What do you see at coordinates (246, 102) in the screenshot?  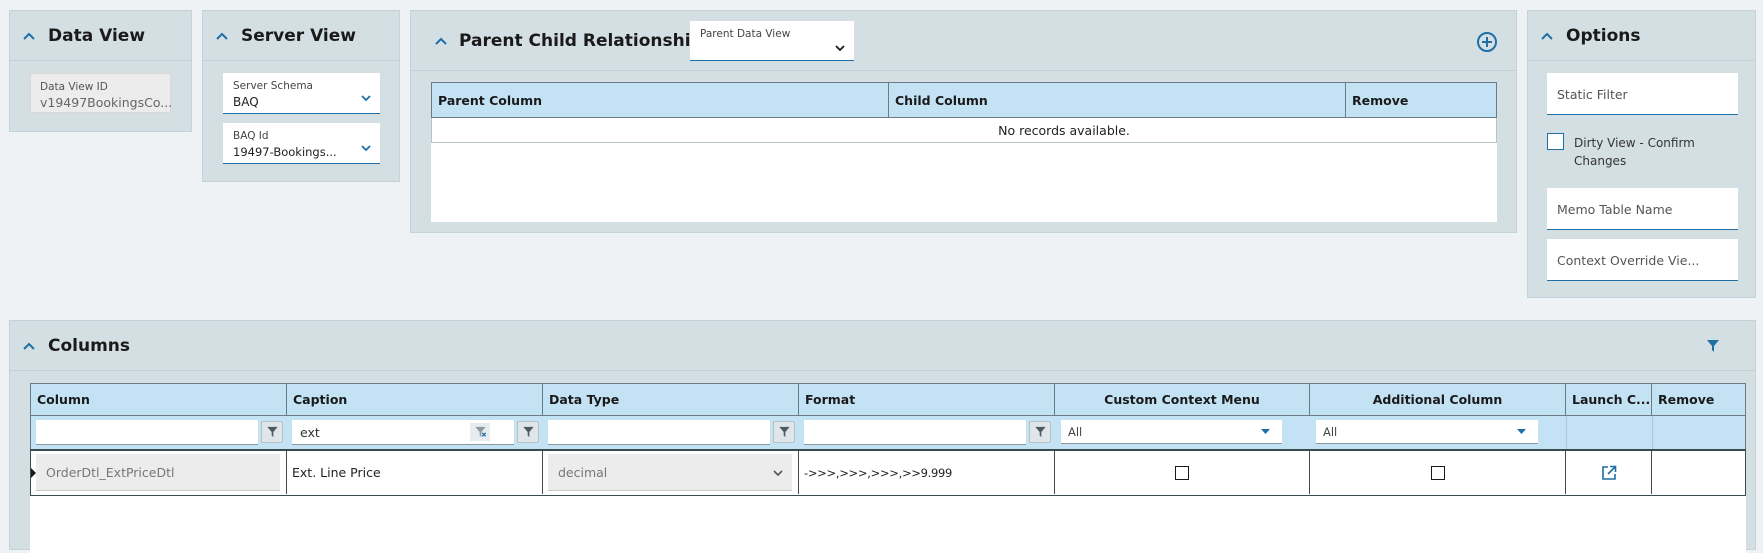 I see `server-schema-value: BAQ` at bounding box center [246, 102].